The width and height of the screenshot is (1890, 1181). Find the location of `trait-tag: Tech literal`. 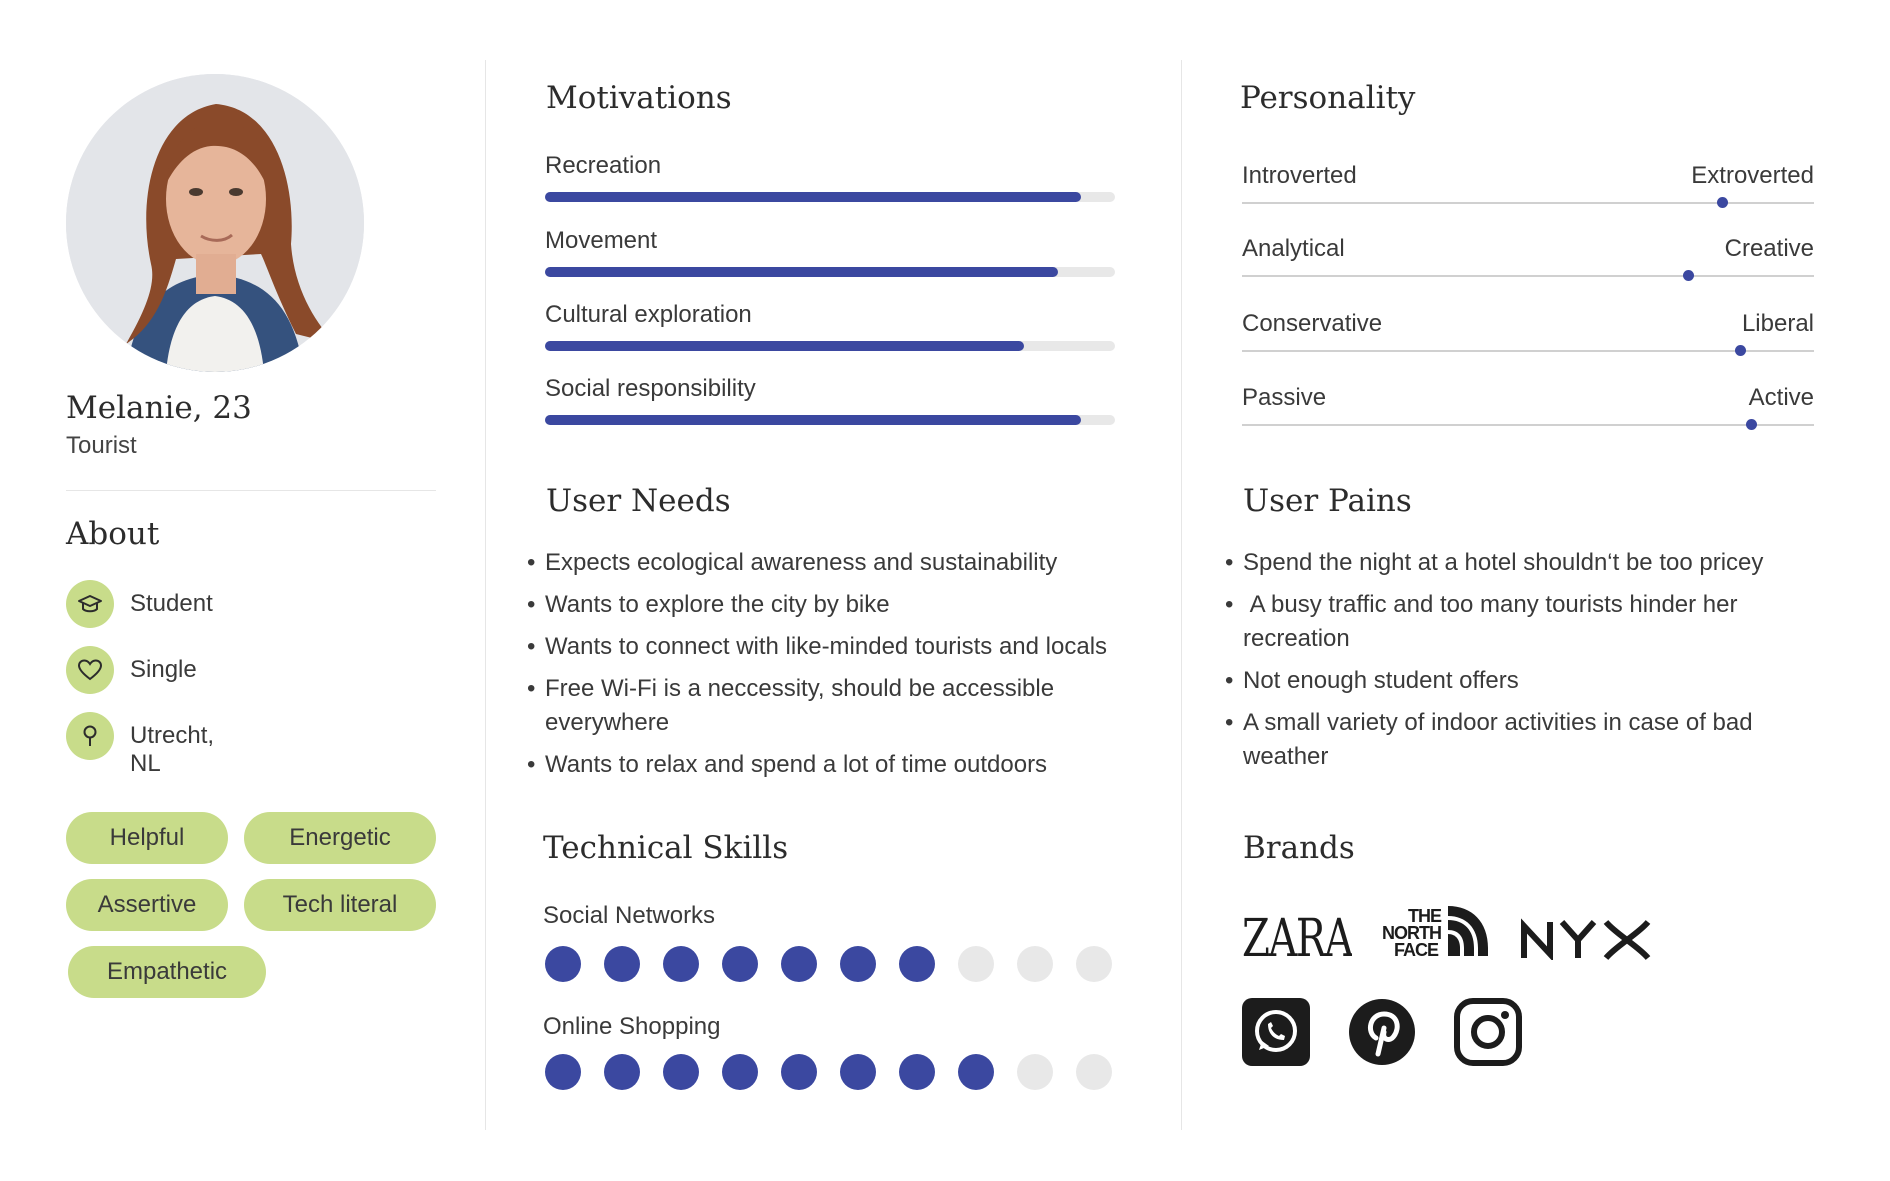

trait-tag: Tech literal is located at coordinates (340, 905).